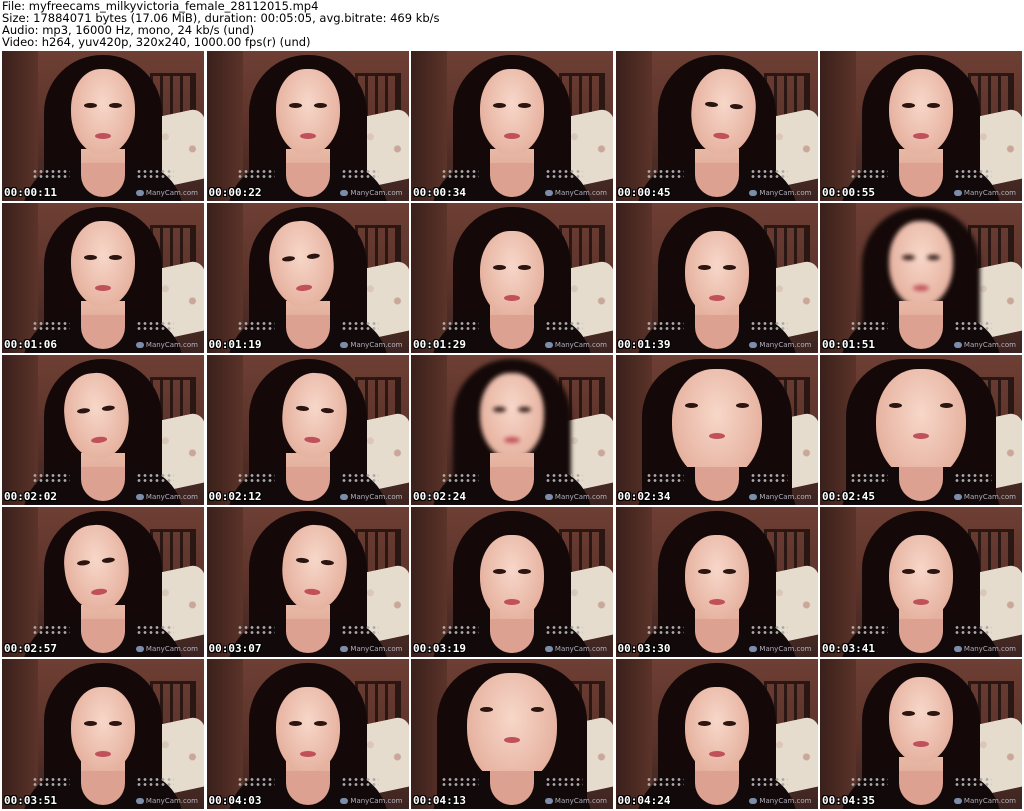  I want to click on video-thumbnail: ManyCam.com 00:03:19, so click(512, 582).